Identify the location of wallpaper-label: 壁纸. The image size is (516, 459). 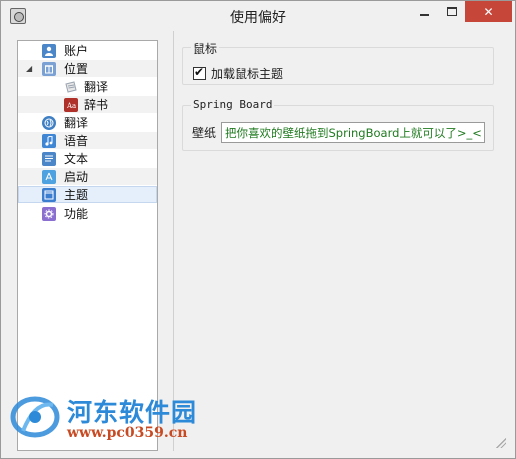
(204, 133).